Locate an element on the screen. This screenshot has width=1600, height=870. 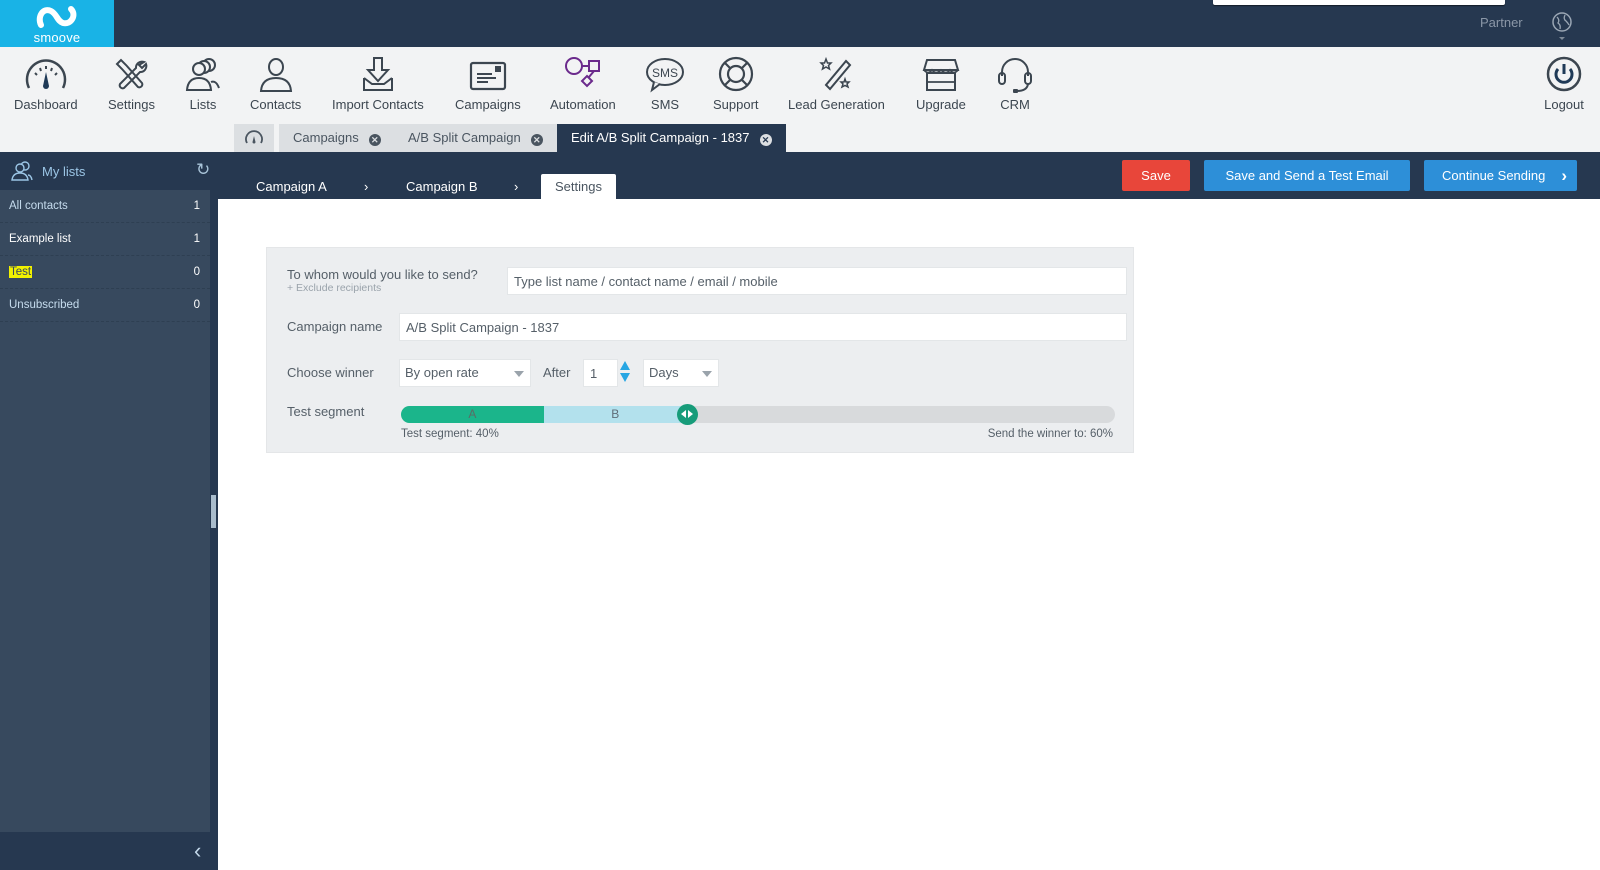
list-item-example-list: Example list 1 is located at coordinates (105, 239).